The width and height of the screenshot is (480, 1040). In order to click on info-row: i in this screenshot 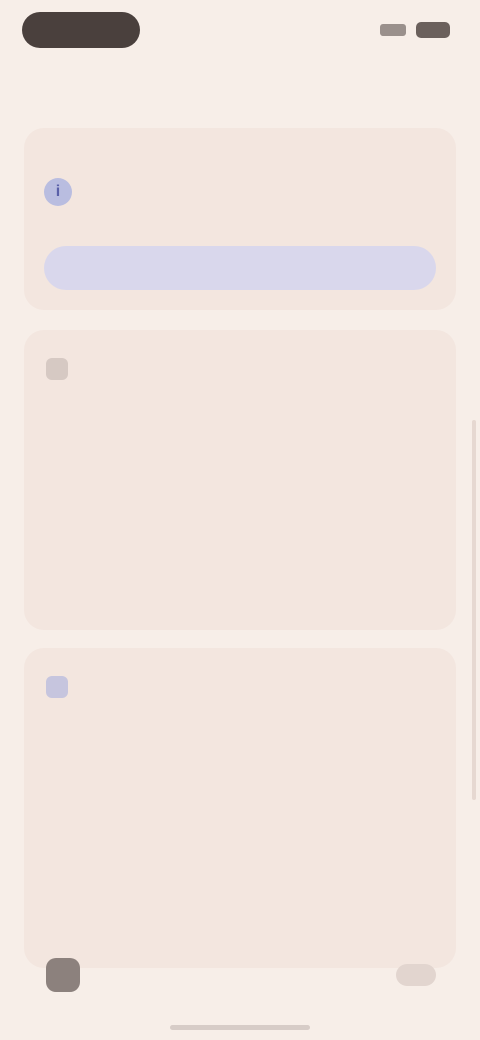, I will do `click(212, 182)`.